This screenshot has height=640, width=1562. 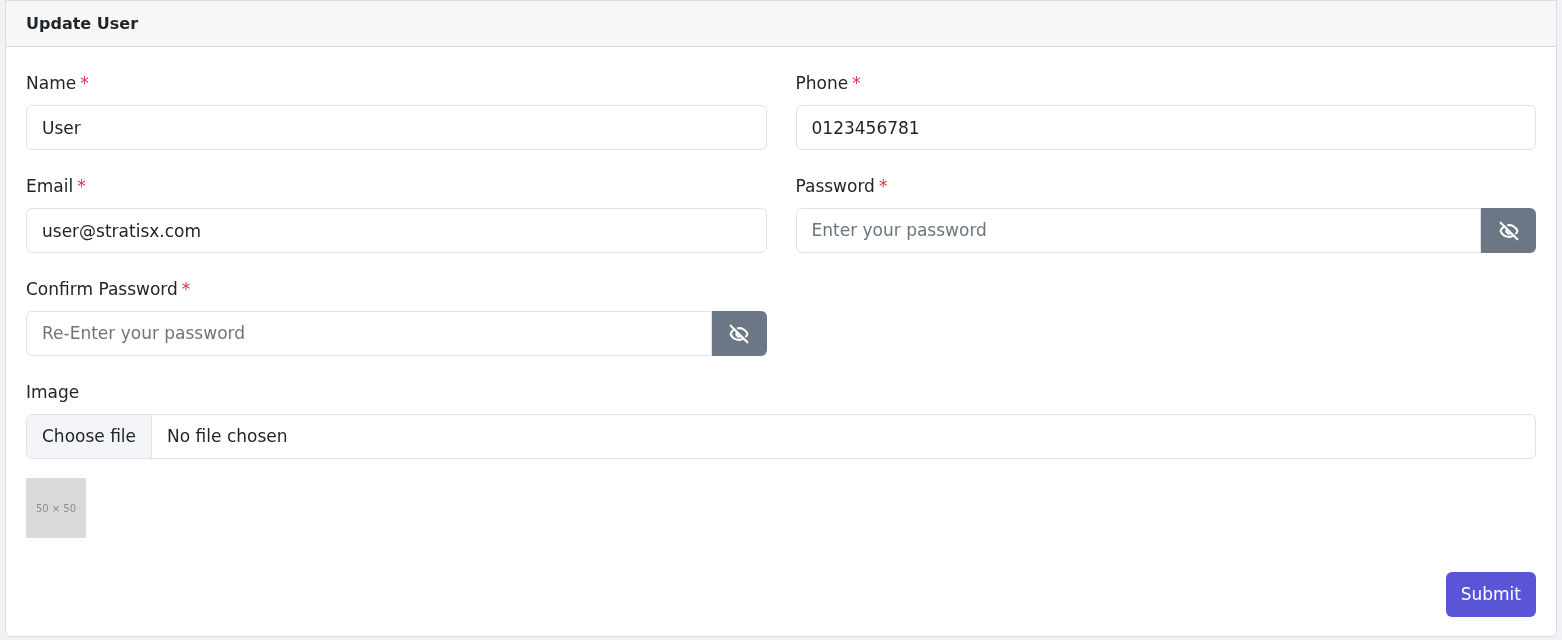 What do you see at coordinates (102, 289) in the screenshot?
I see `field-label: Confirm Password` at bounding box center [102, 289].